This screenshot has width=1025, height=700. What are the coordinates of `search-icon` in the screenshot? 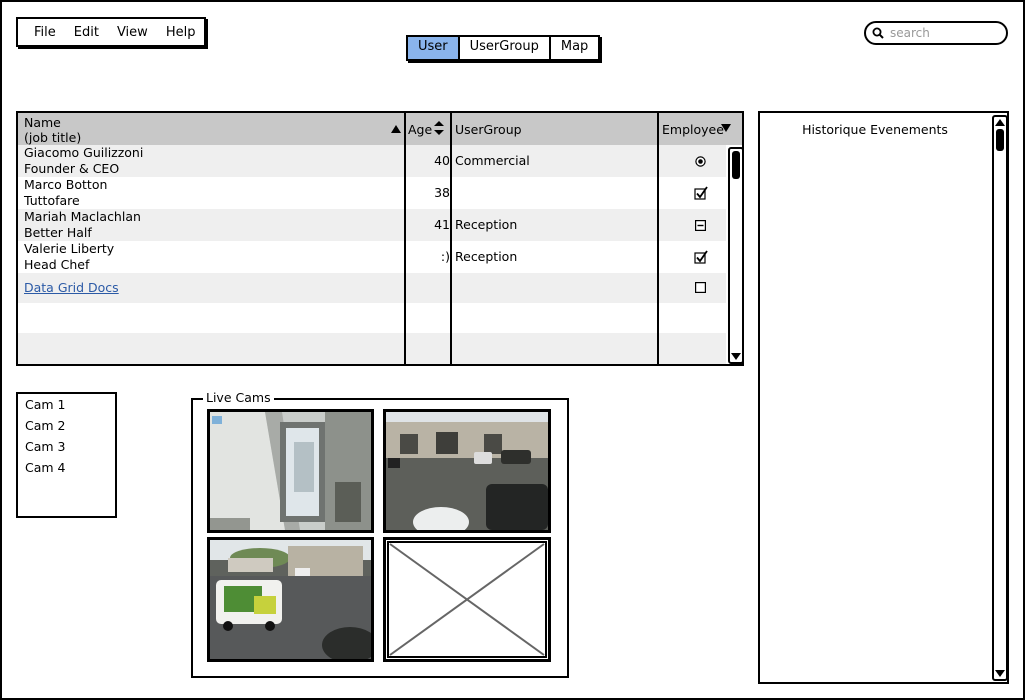 It's located at (878, 33).